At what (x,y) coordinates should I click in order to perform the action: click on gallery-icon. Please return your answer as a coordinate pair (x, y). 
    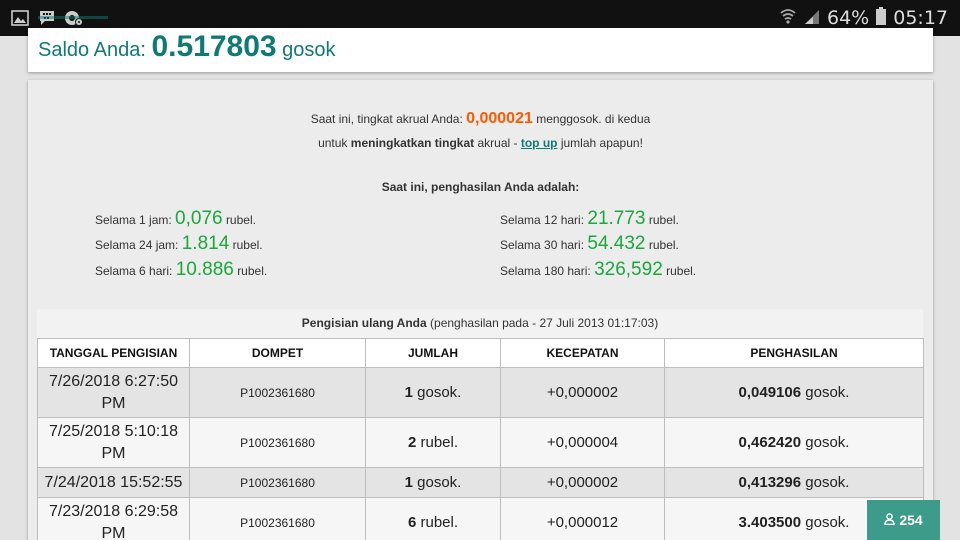
    Looking at the image, I should click on (20, 18).